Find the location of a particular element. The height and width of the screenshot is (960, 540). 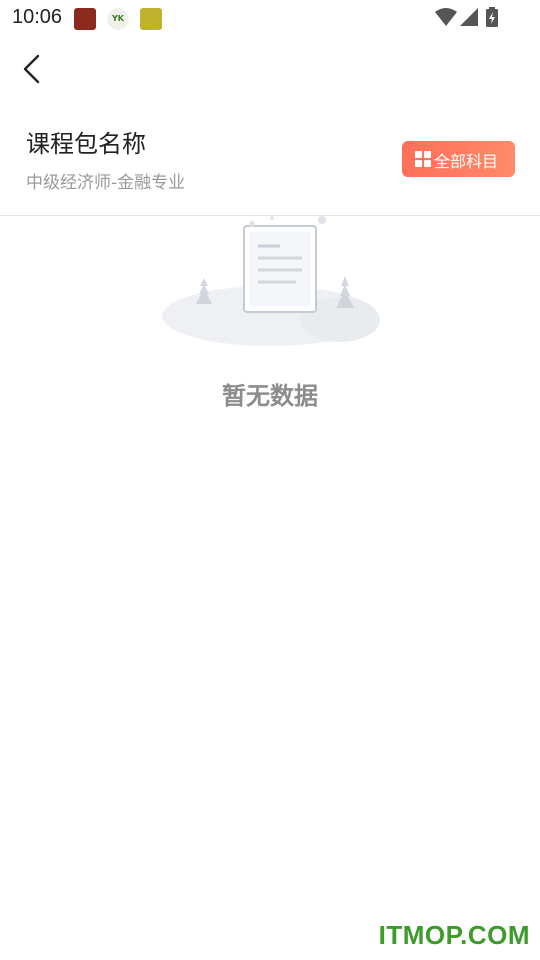

all-subjects-label: 全部科目 is located at coordinates (466, 161).